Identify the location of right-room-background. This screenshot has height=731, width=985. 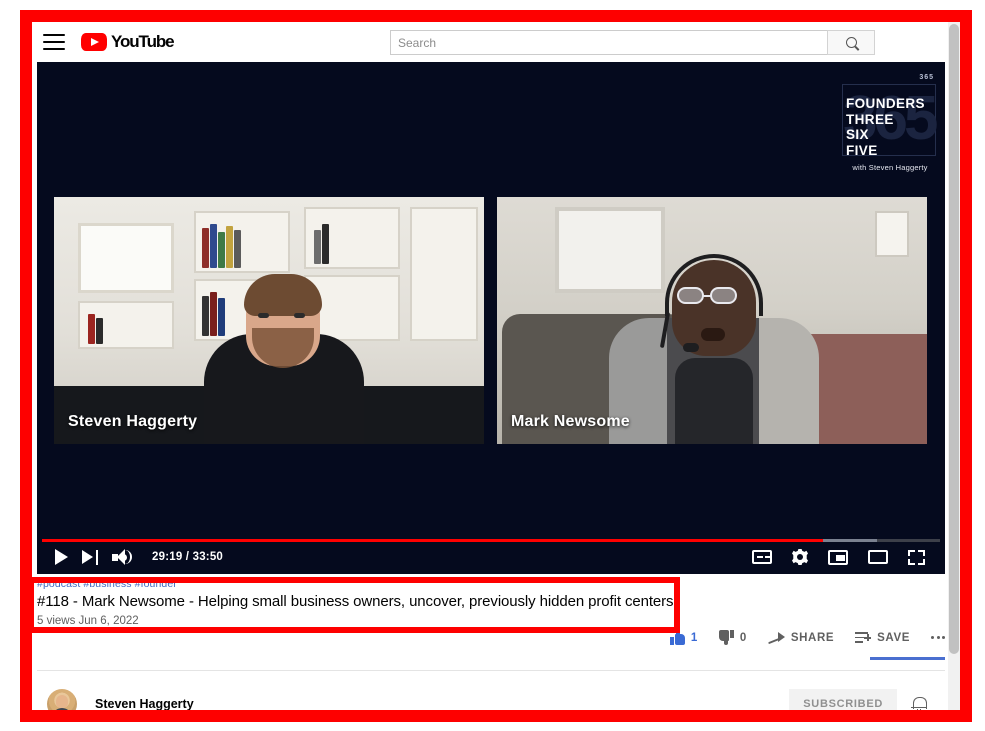
(712, 320).